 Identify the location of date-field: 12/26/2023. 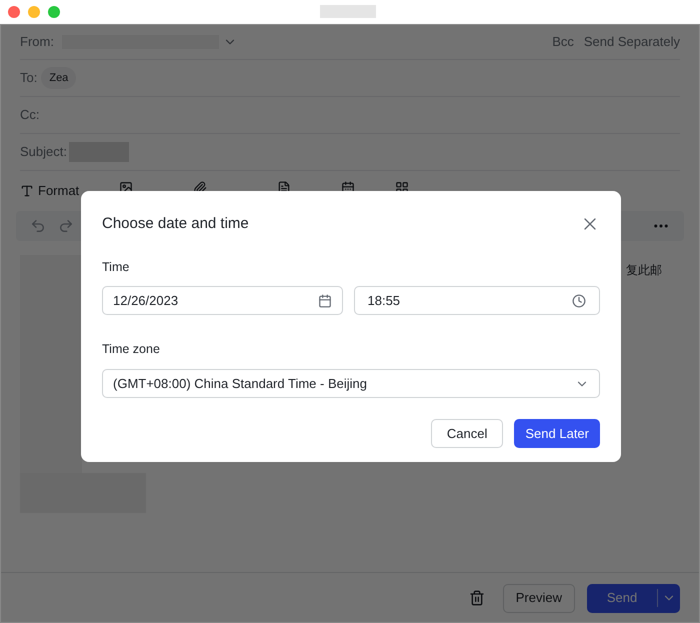
(222, 301).